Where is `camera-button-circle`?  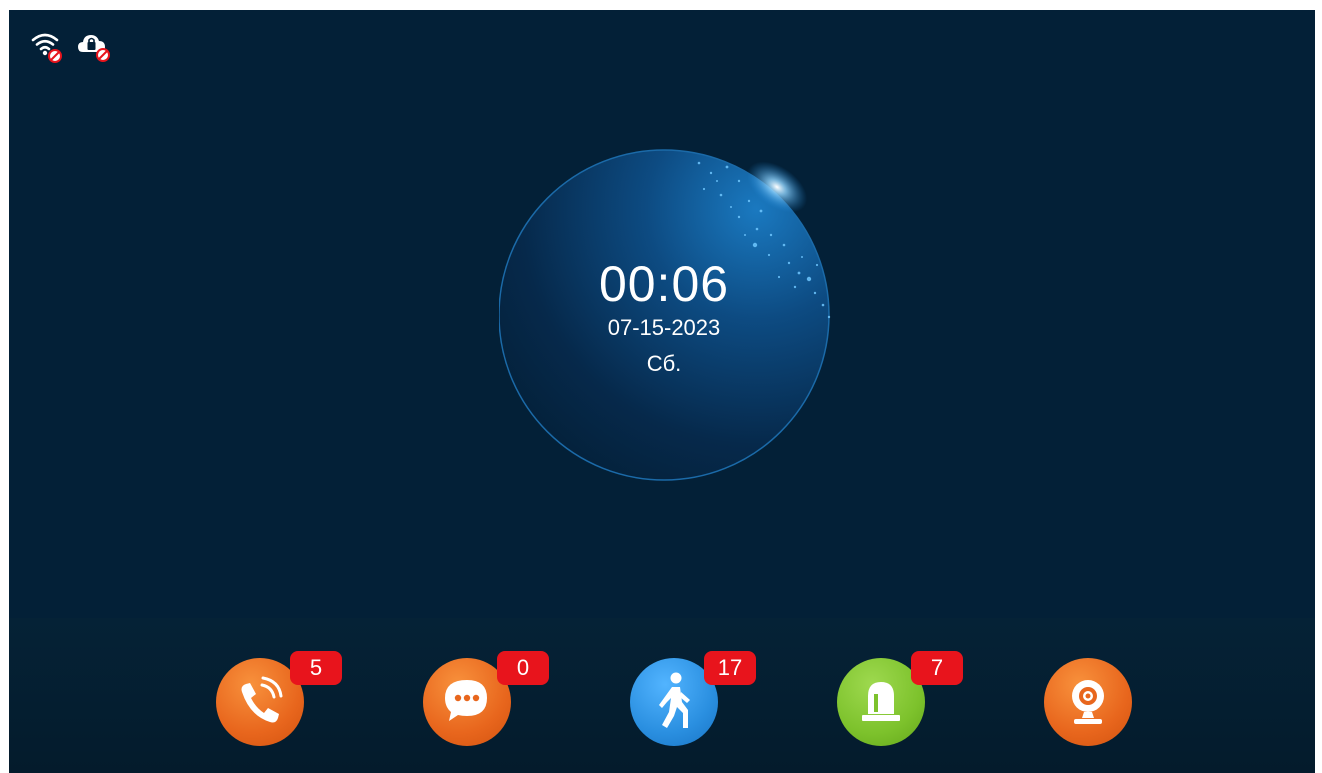
camera-button-circle is located at coordinates (1088, 702).